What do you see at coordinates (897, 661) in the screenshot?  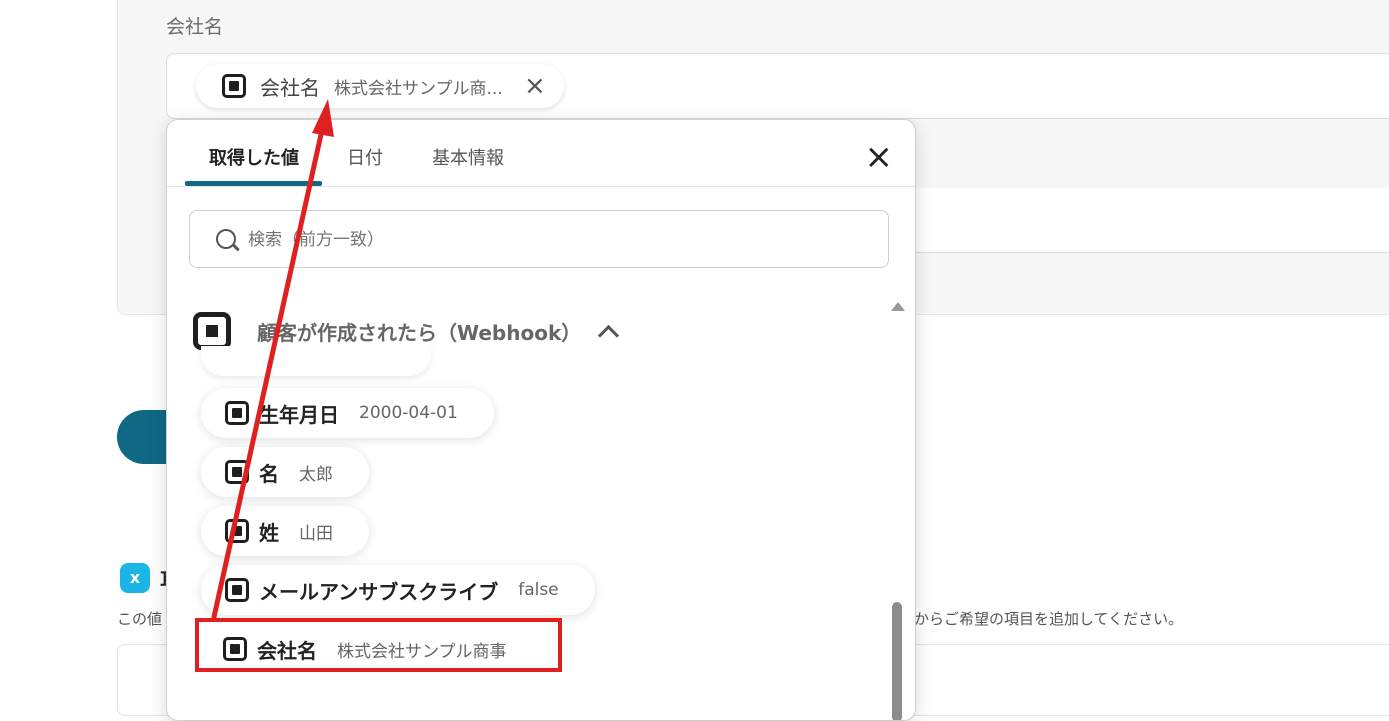 I see `scrollbar-thumb` at bounding box center [897, 661].